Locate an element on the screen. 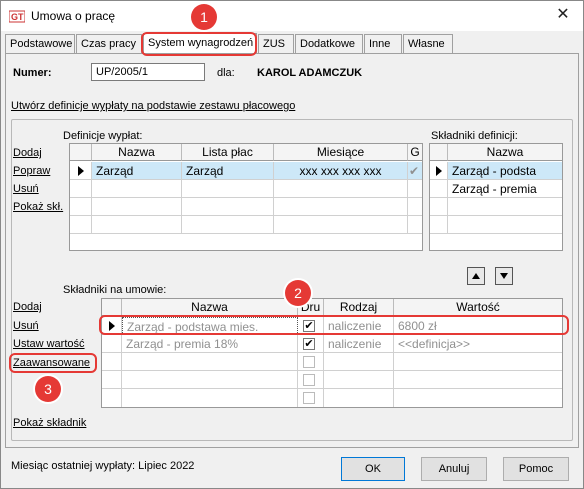 This screenshot has width=584, height=489. title-bar: GT Umowa o pracę ✕ is located at coordinates (292, 16).